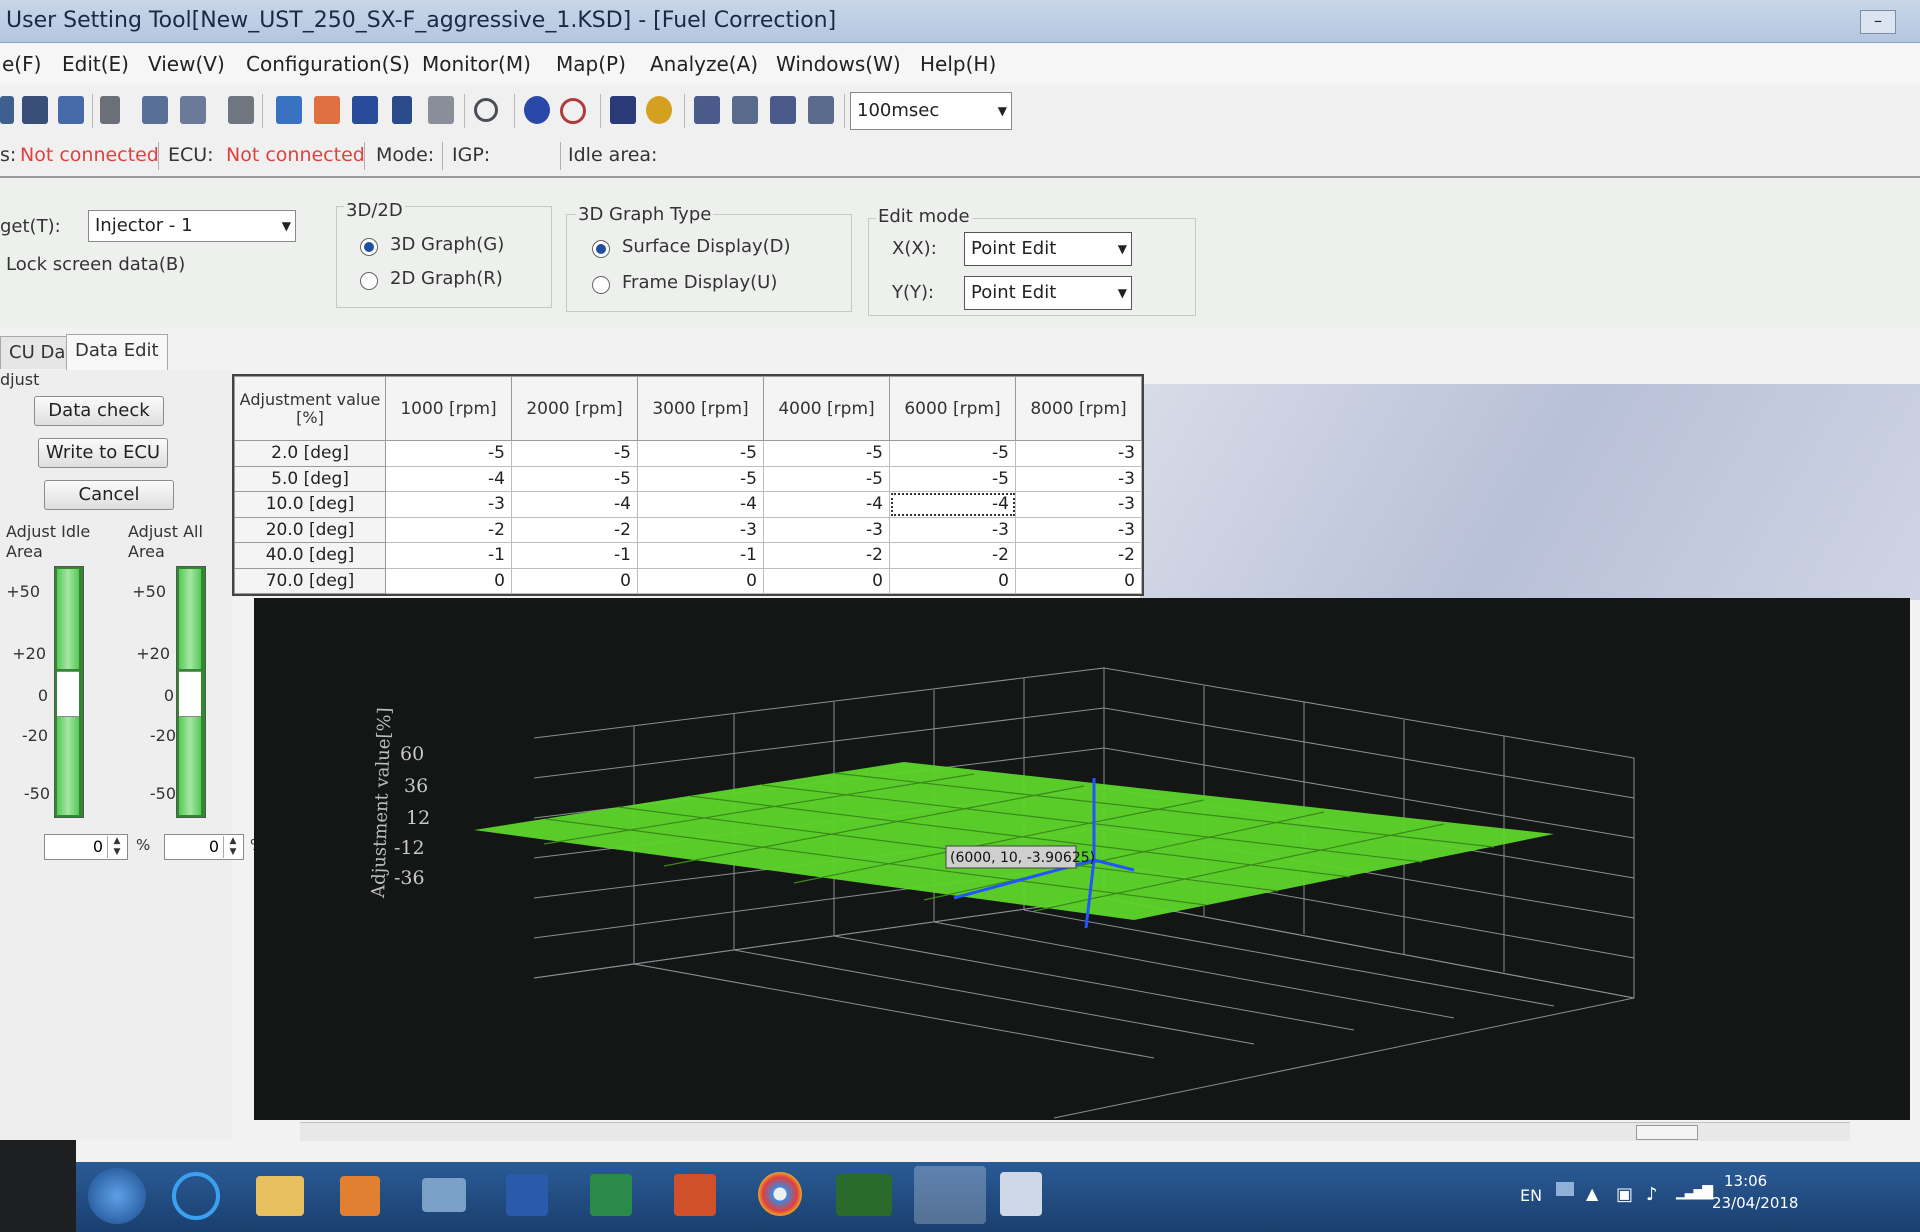  Describe the element at coordinates (1652, 1194) in the screenshot. I see `volume-icon: ♪` at that location.